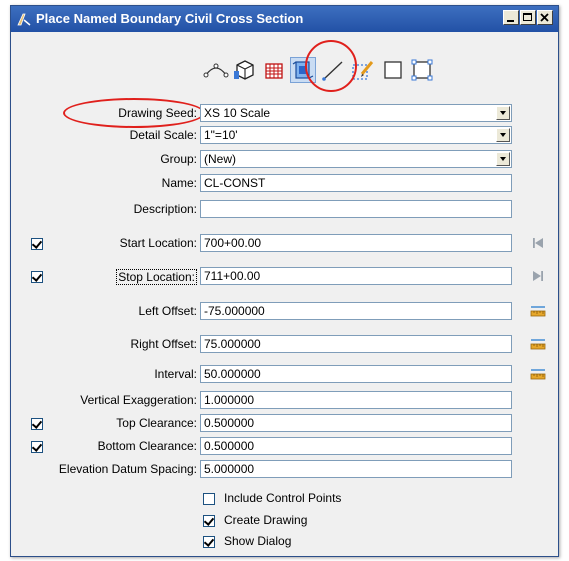  I want to click on last-station-icon, so click(538, 276).